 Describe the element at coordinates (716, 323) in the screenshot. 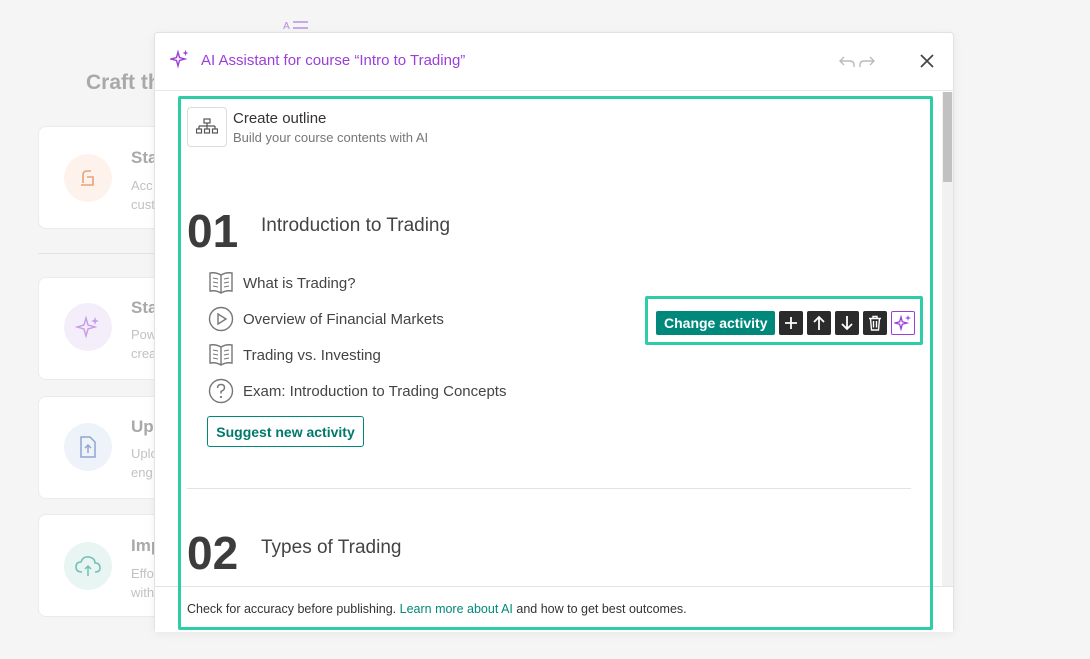

I see `change-activity-button: Change activity` at that location.